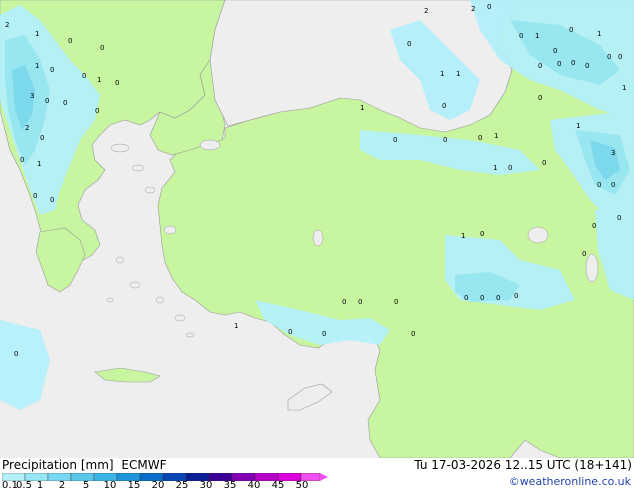  I want to click on scale-label: 1, so click(40, 485).